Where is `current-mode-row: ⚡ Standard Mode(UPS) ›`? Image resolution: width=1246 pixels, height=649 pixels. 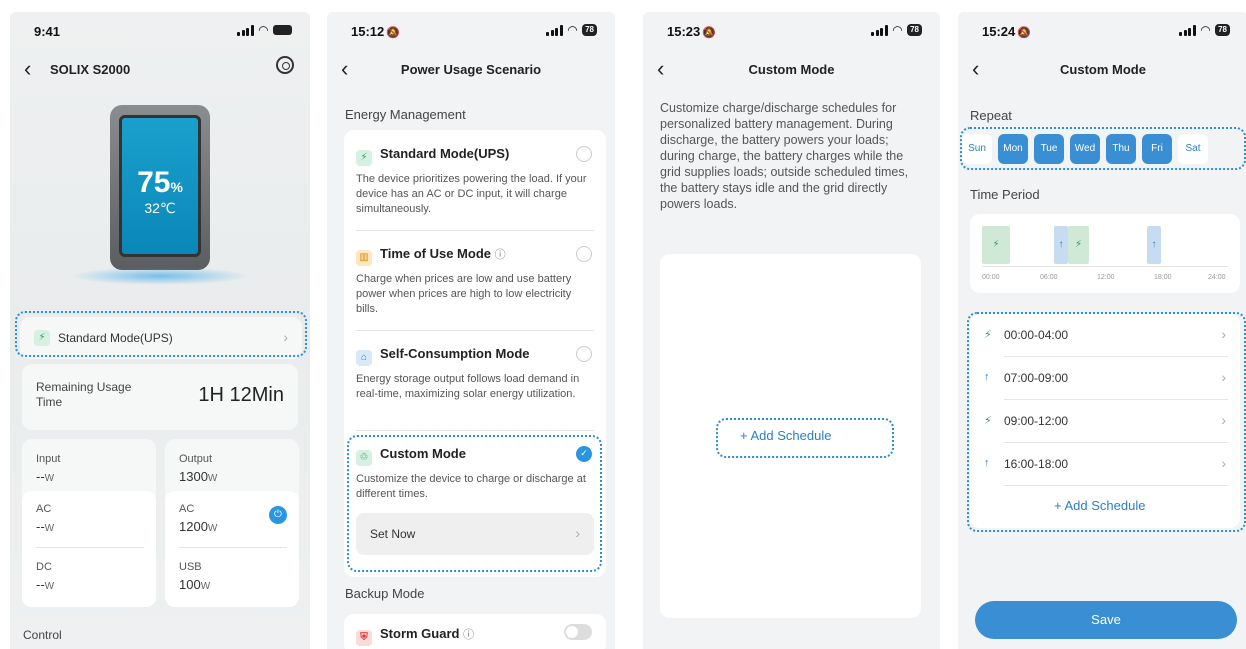
current-mode-row: ⚡ Standard Mode(UPS) › is located at coordinates (161, 338).